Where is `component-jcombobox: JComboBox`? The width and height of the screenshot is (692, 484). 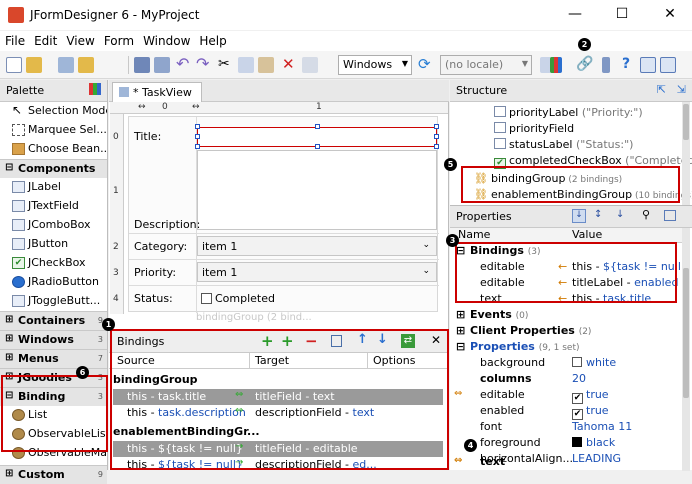 component-jcombobox: JComboBox is located at coordinates (53, 225).